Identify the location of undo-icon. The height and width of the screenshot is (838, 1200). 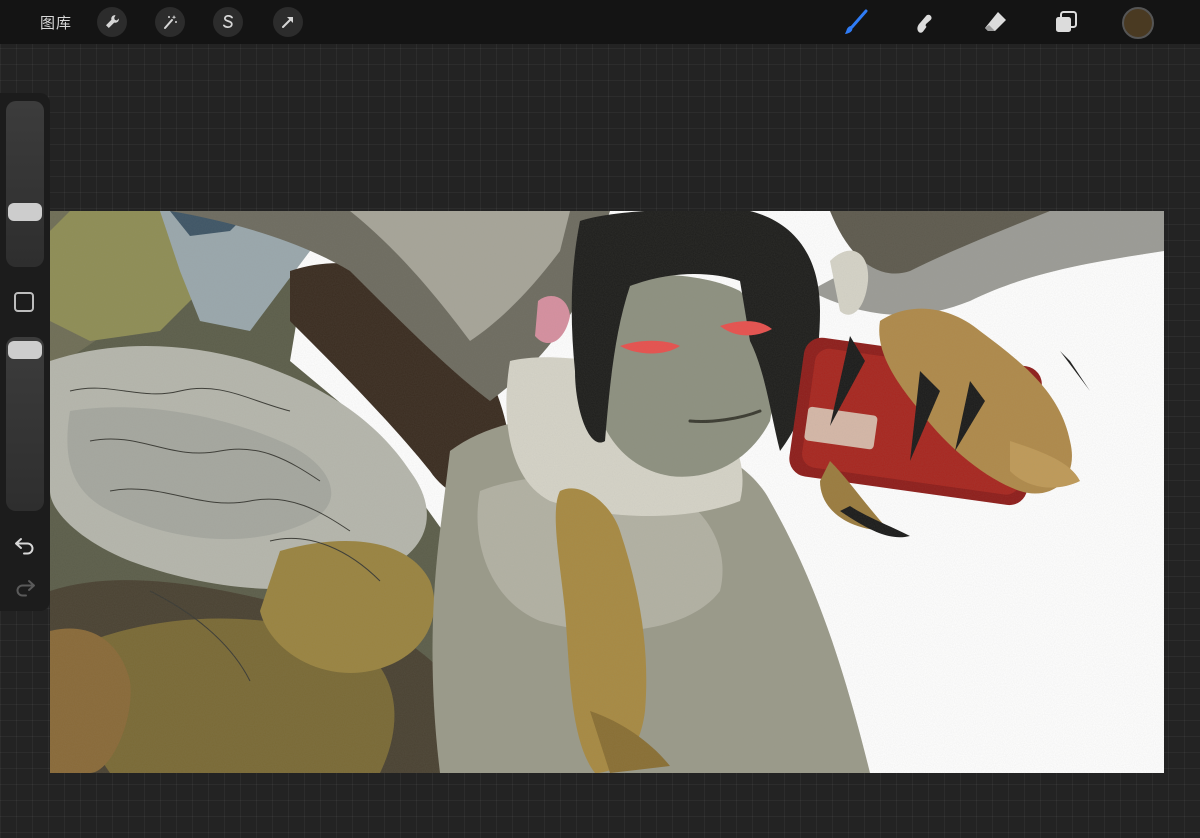
(24, 546).